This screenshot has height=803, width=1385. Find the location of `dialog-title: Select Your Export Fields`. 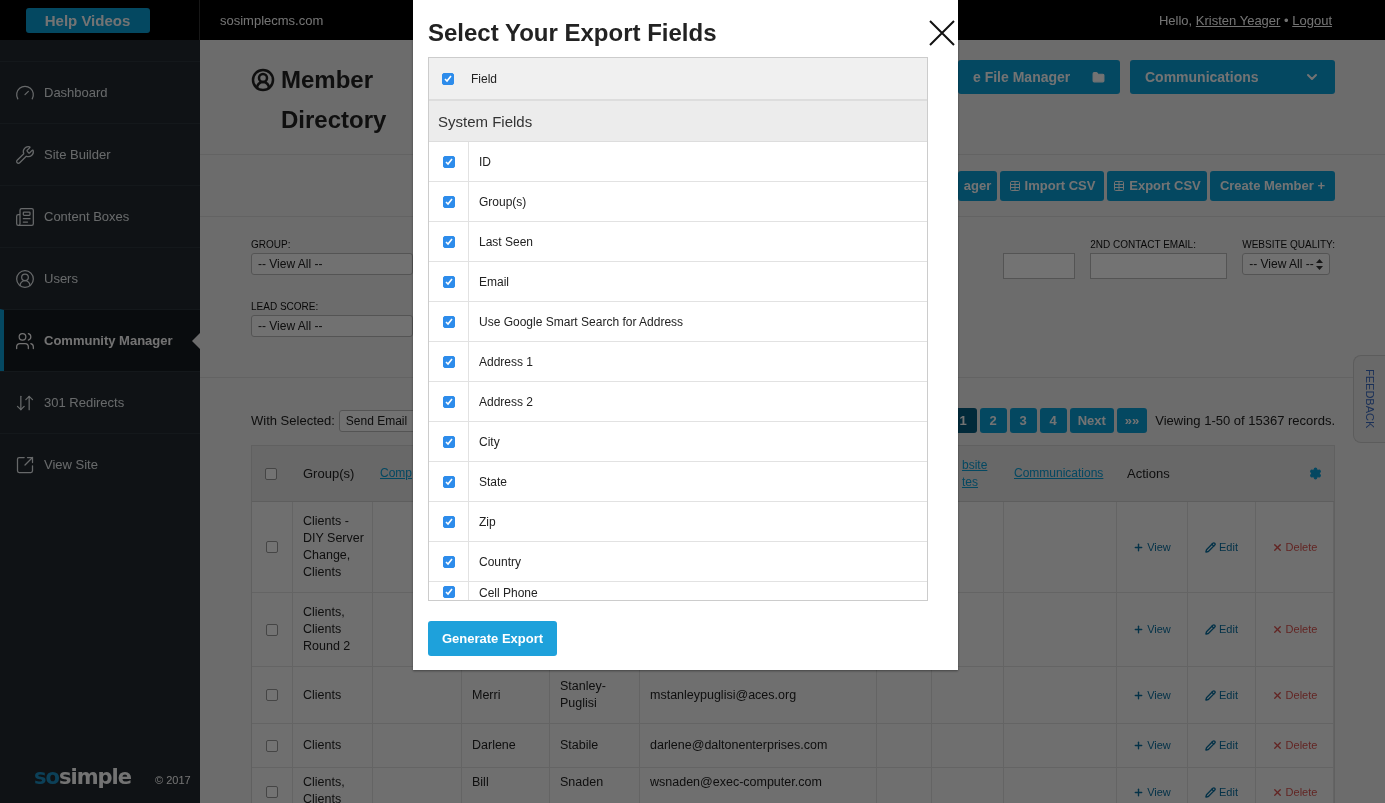

dialog-title: Select Your Export Fields is located at coordinates (572, 32).